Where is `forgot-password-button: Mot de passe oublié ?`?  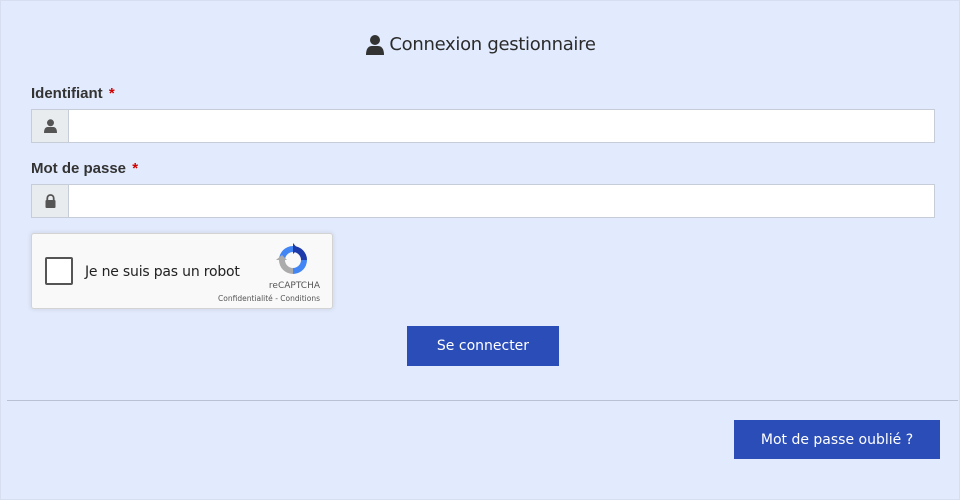
forgot-password-button: Mot de passe oublié ? is located at coordinates (837, 439).